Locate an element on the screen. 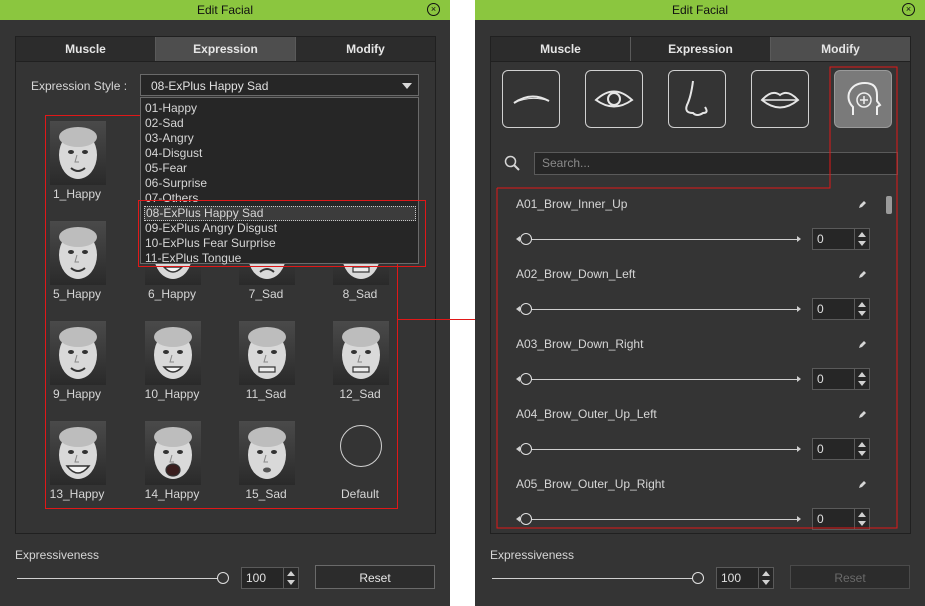 The height and width of the screenshot is (606, 925). expression-caption: 10_Happy is located at coordinates (172, 394).